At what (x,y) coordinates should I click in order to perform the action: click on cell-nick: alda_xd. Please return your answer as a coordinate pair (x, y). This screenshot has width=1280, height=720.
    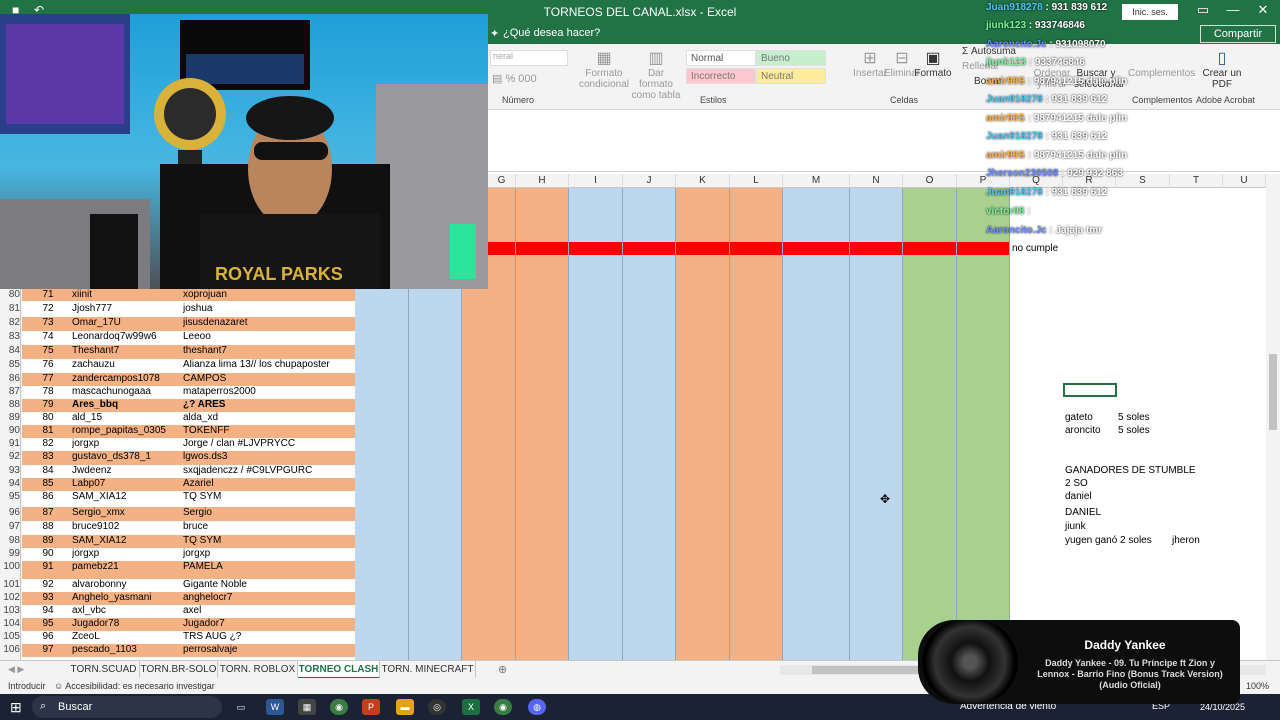
    Looking at the image, I should click on (269, 417).